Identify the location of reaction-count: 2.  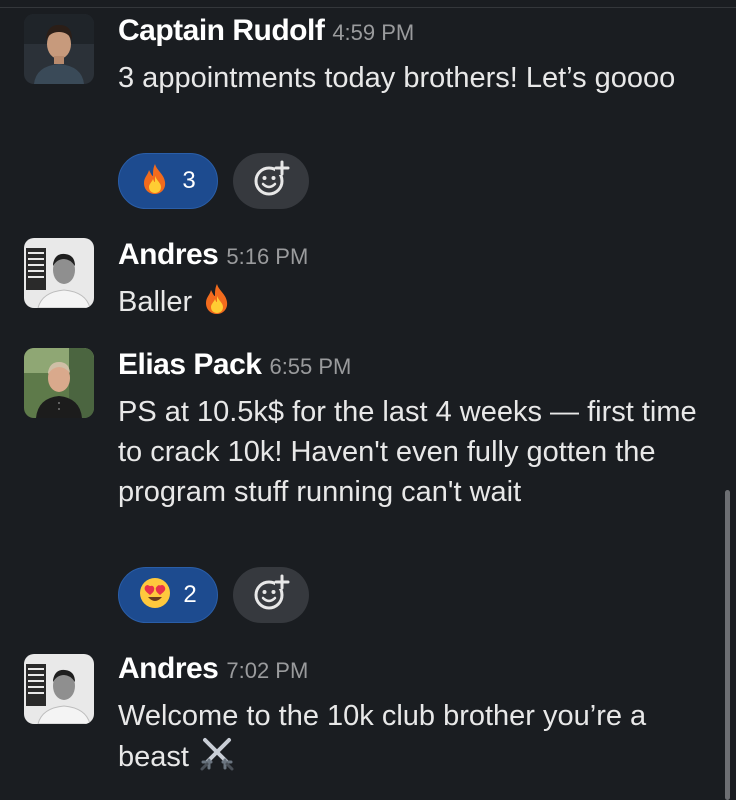
(190, 594).